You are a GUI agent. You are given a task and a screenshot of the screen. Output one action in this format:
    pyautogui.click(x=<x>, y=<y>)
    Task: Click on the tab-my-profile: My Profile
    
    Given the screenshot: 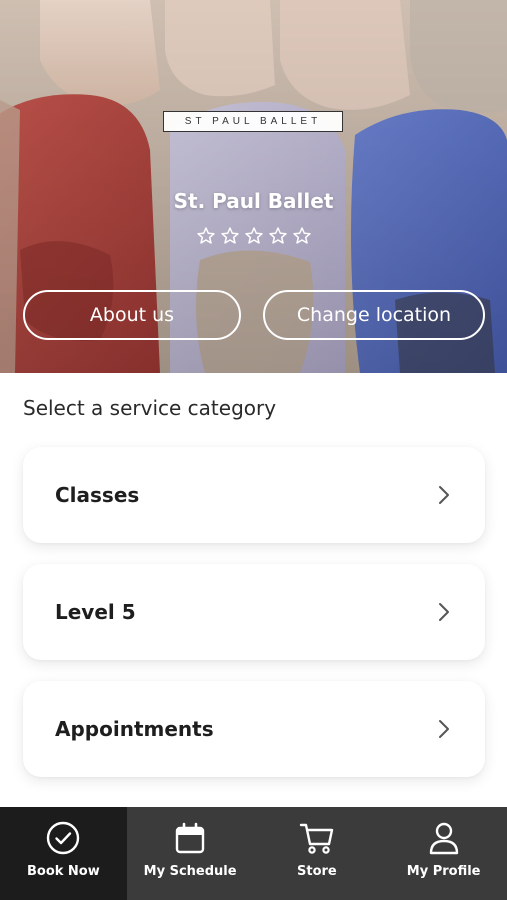 What is the action you would take?
    pyautogui.click(x=443, y=853)
    